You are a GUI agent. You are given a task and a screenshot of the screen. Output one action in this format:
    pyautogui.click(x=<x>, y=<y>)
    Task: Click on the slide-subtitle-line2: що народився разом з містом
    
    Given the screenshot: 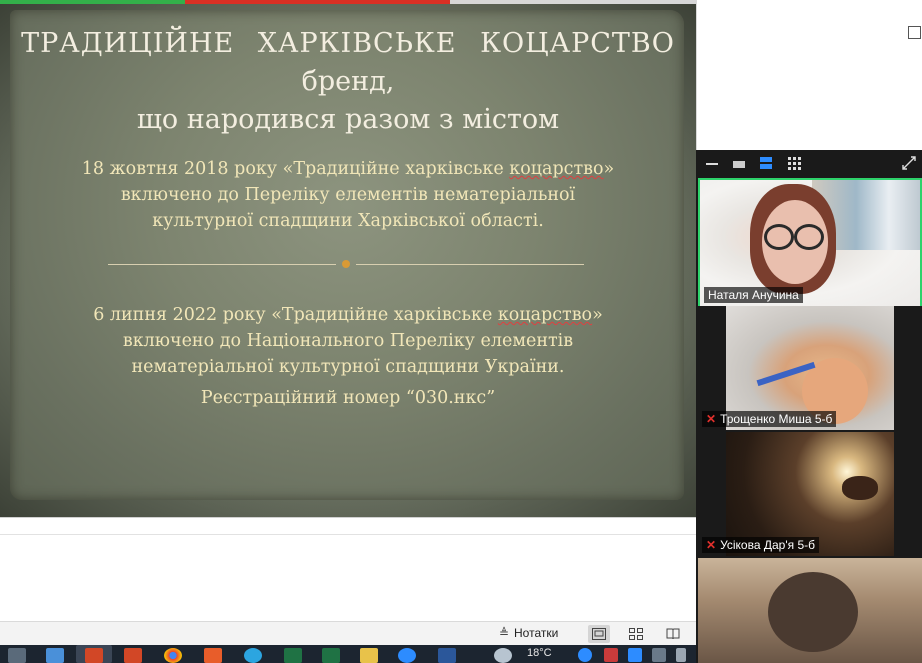 What is the action you would take?
    pyautogui.click(x=348, y=119)
    